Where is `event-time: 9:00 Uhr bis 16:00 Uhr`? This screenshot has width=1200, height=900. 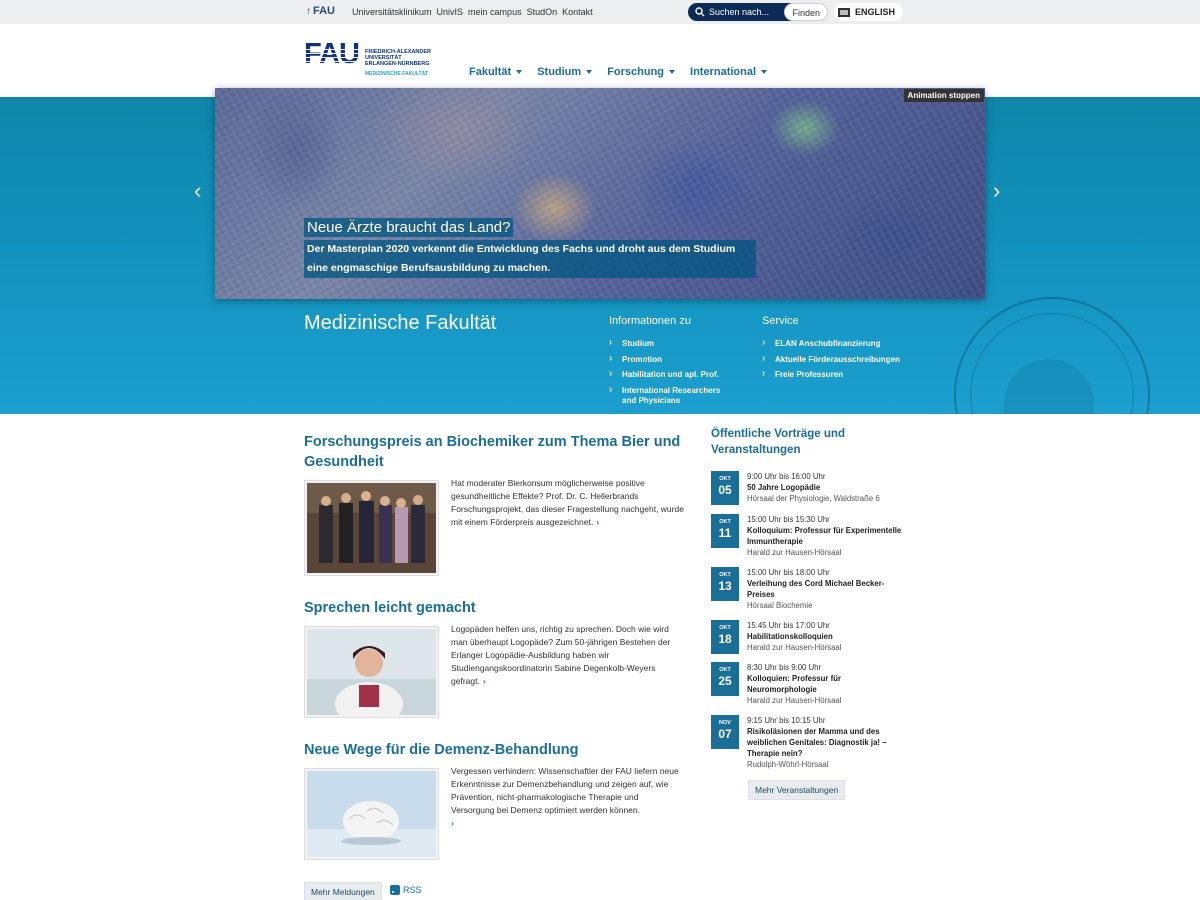 event-time: 9:00 Uhr bis 16:00 Uhr is located at coordinates (786, 476).